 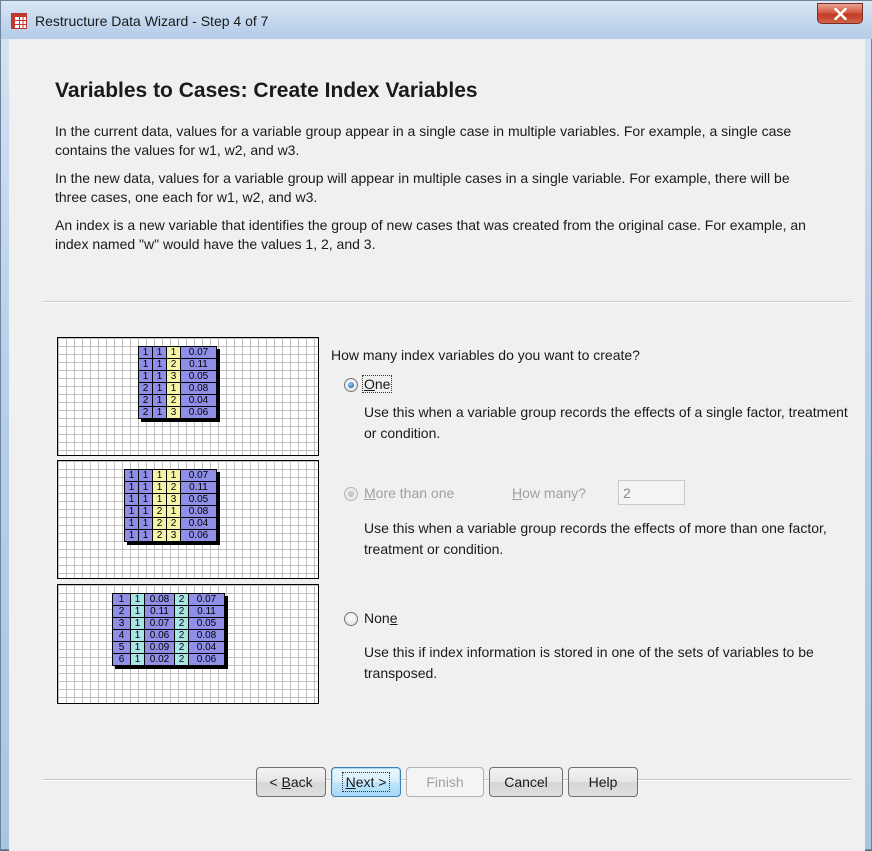 I want to click on radio-none-label: None, so click(x=380, y=618).